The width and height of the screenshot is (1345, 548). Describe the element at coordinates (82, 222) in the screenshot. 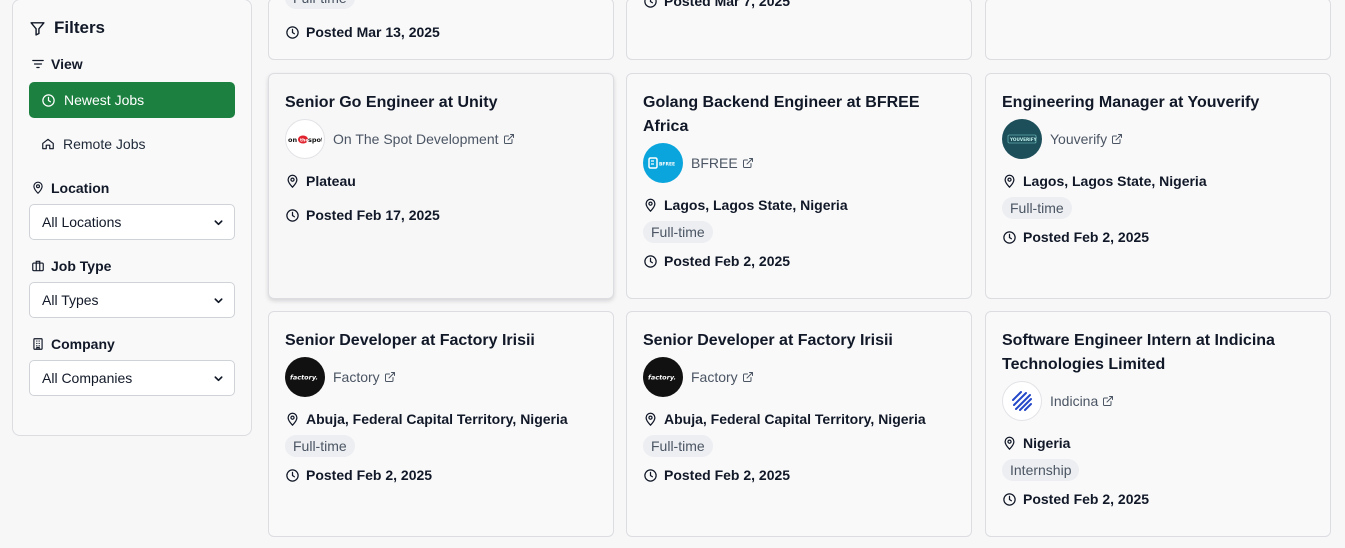

I see `location-select-value: All Locations` at that location.